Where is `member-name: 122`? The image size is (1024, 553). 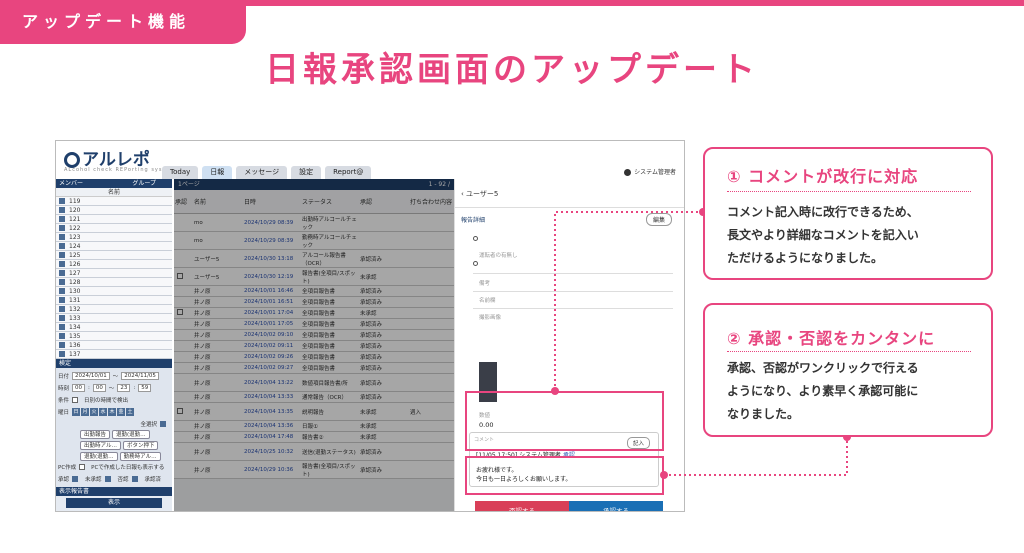 member-name: 122 is located at coordinates (75, 228).